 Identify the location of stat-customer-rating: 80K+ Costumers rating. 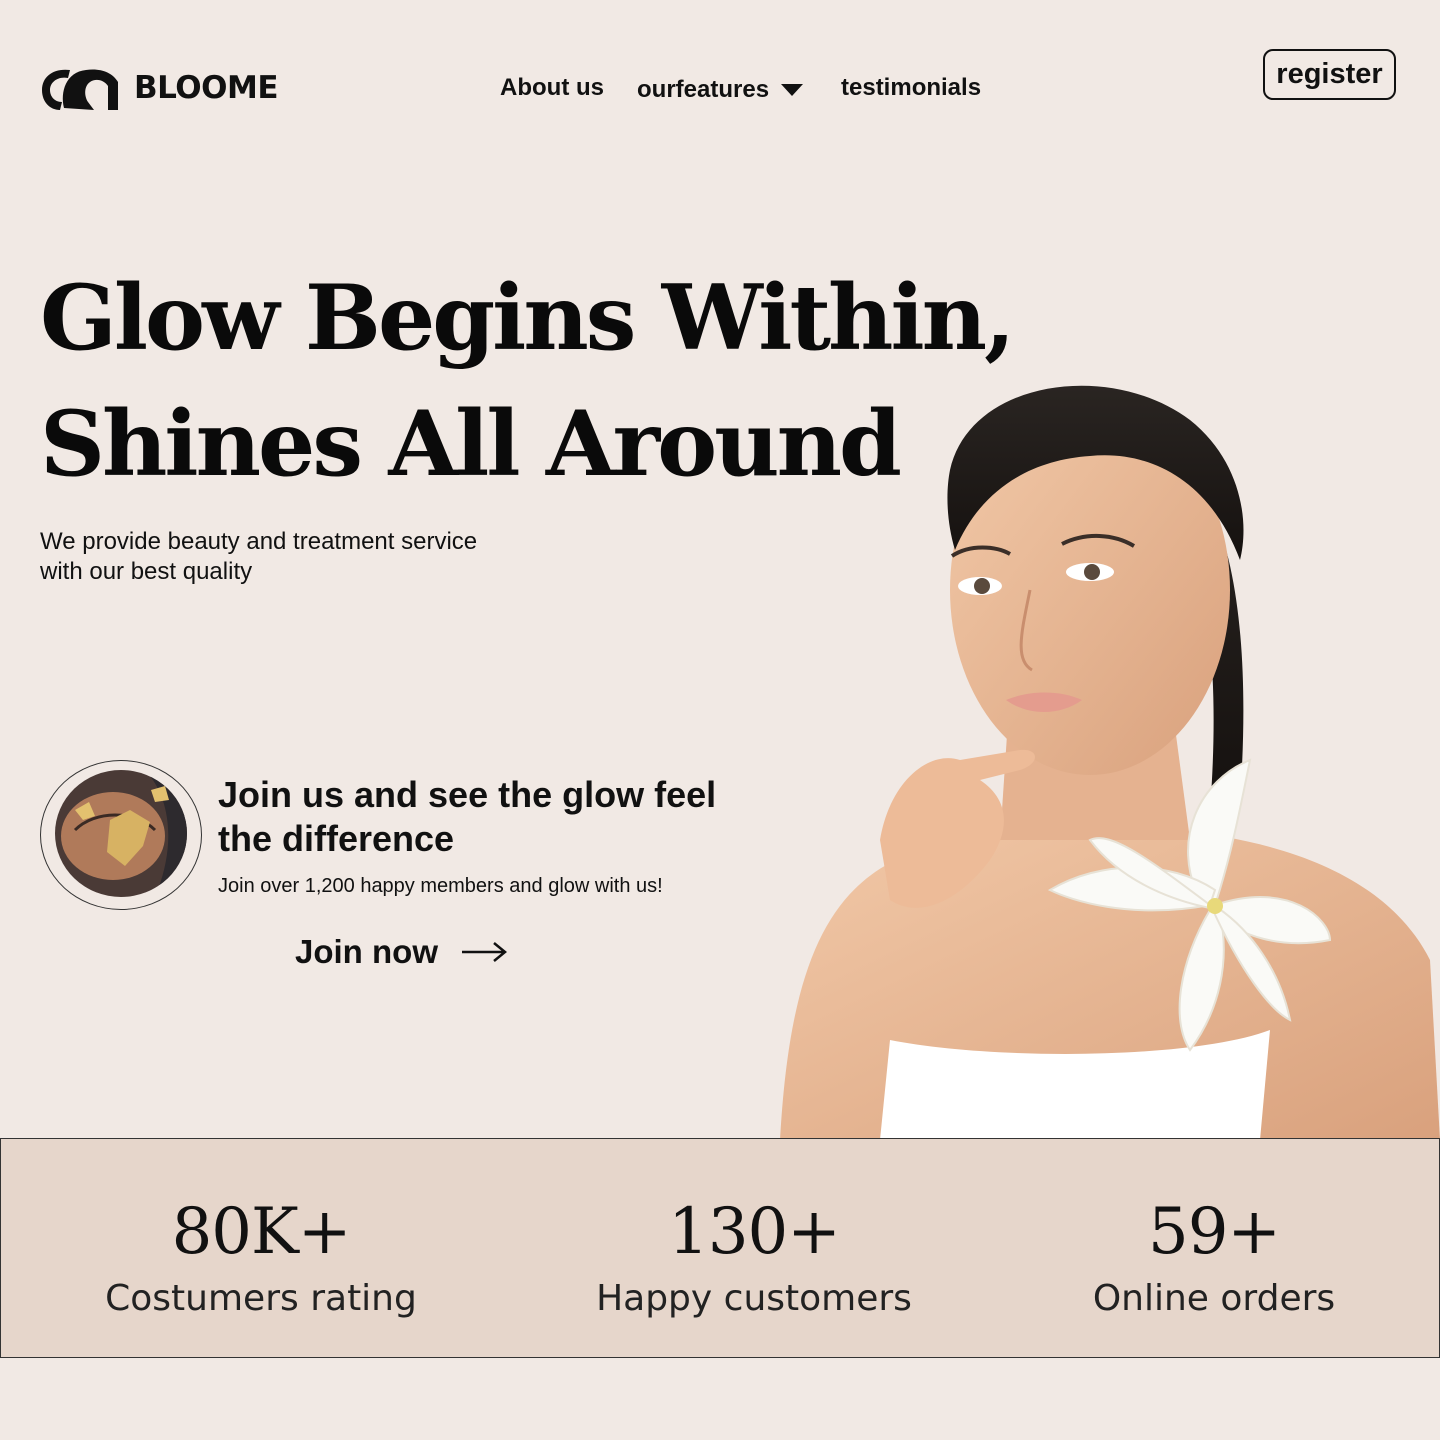
(261, 1230).